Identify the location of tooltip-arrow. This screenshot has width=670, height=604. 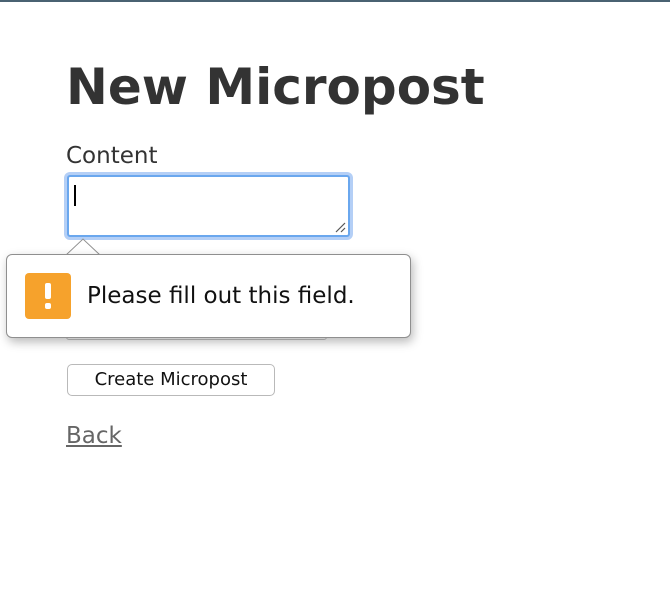
(84, 246).